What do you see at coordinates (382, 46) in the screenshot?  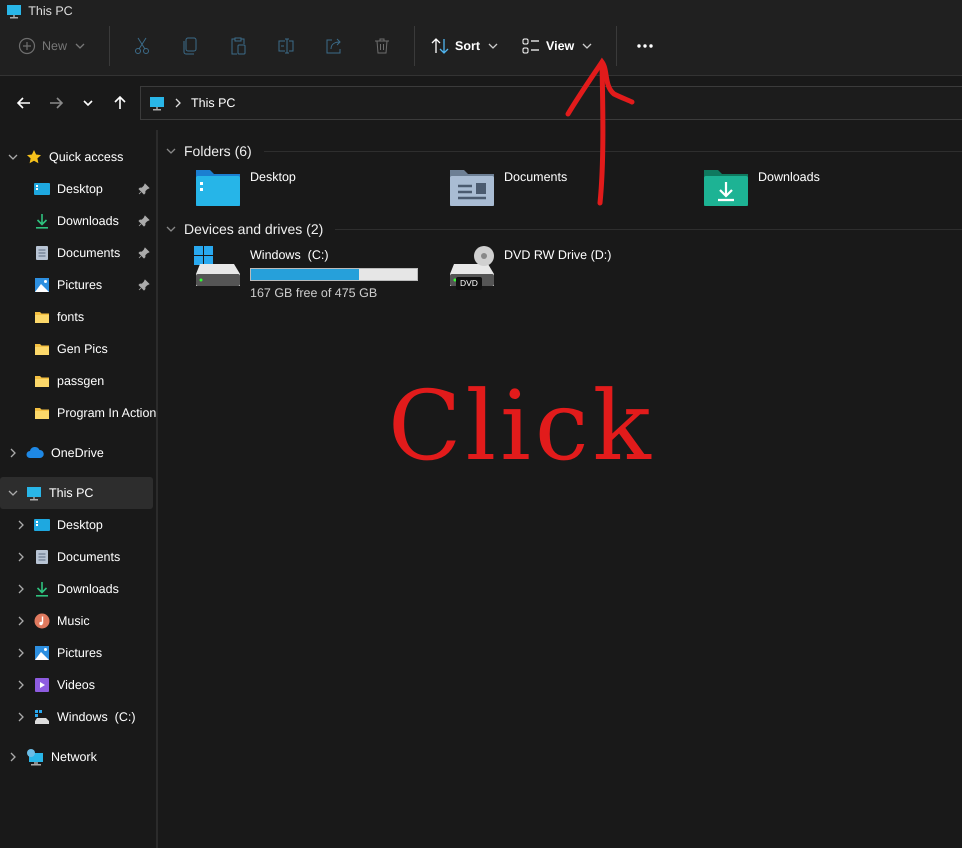 I see `trash-icon` at bounding box center [382, 46].